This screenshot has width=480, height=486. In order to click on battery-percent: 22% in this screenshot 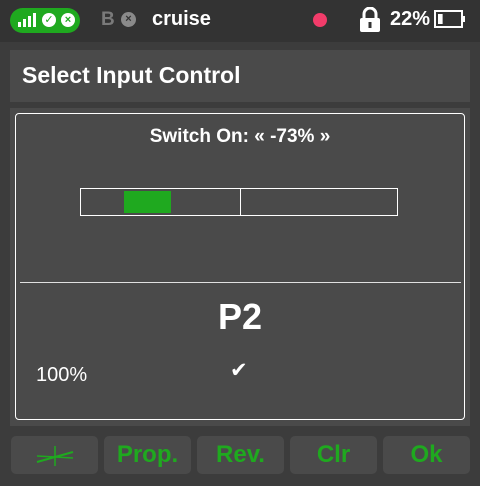, I will do `click(410, 19)`.